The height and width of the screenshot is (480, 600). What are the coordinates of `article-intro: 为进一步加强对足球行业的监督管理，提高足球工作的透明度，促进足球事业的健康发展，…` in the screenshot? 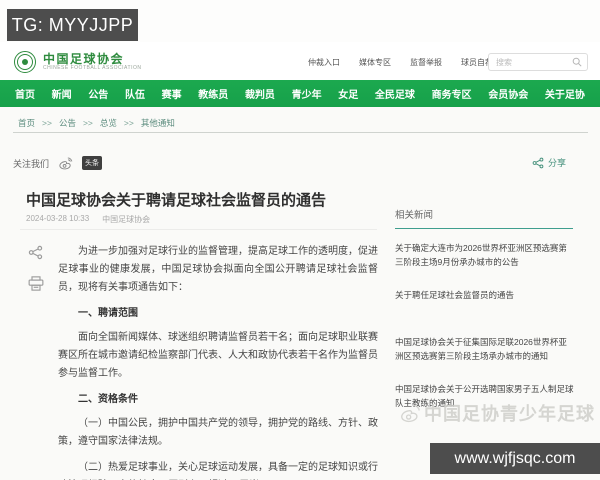 It's located at (218, 269).